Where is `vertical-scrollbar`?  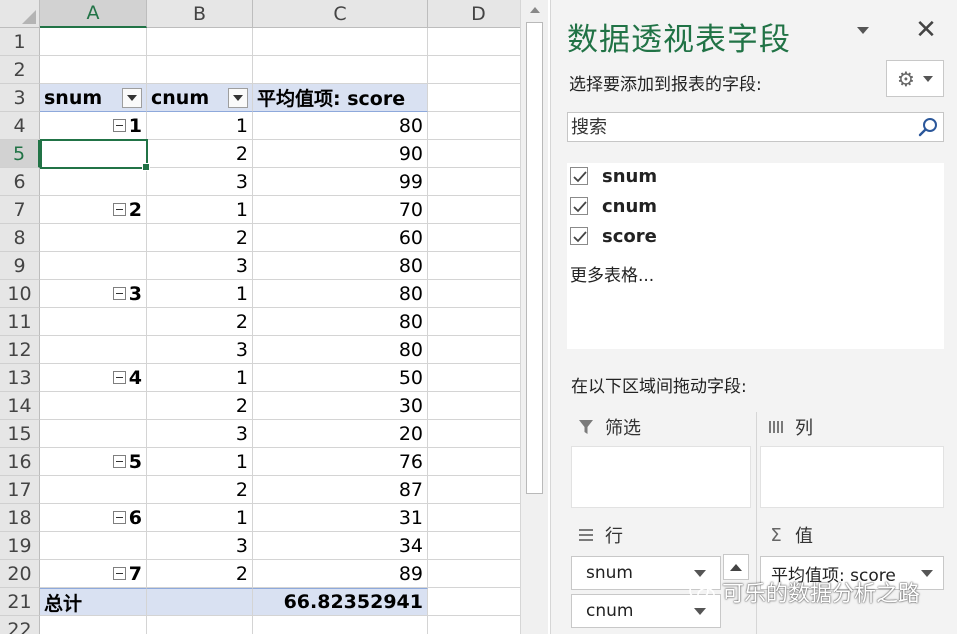 vertical-scrollbar is located at coordinates (534, 317).